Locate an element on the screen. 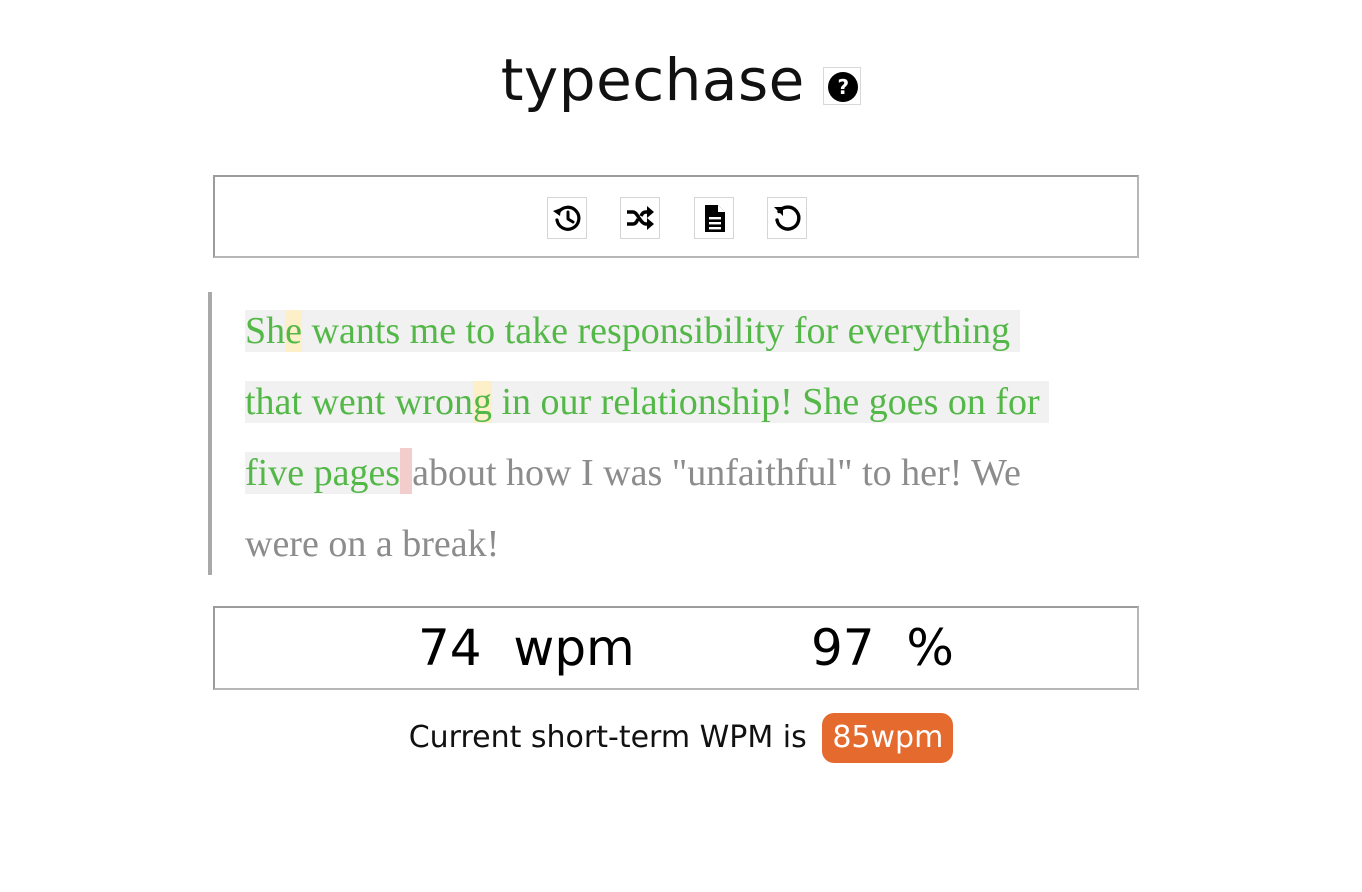 The width and height of the screenshot is (1362, 892). restart-button is located at coordinates (787, 218).